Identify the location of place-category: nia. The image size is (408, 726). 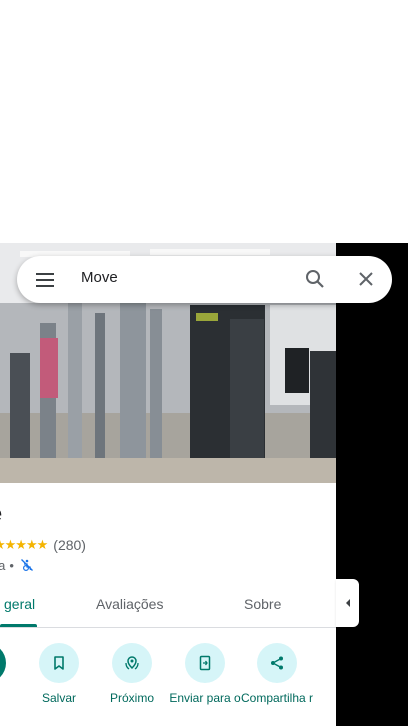
(3, 565).